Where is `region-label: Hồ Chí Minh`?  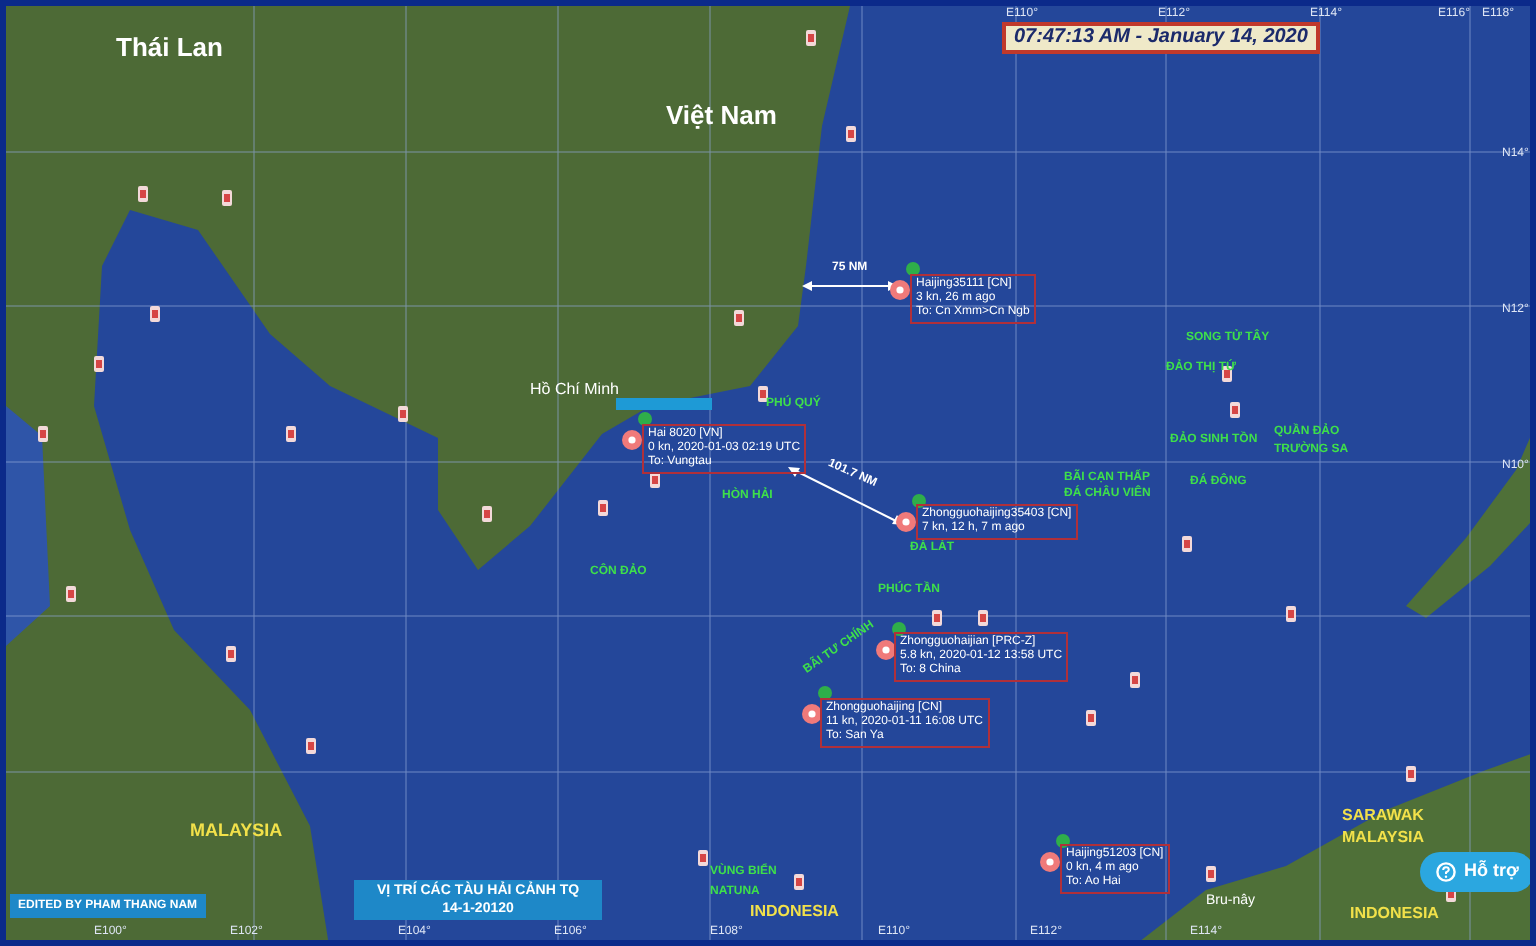 region-label: Hồ Chí Minh is located at coordinates (574, 390).